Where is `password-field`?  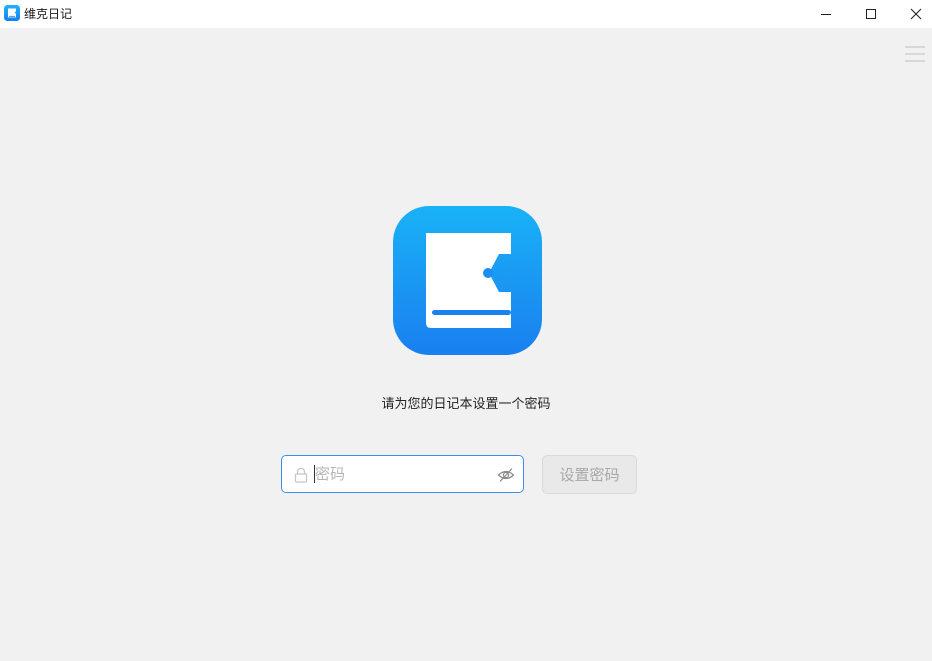 password-field is located at coordinates (402, 474).